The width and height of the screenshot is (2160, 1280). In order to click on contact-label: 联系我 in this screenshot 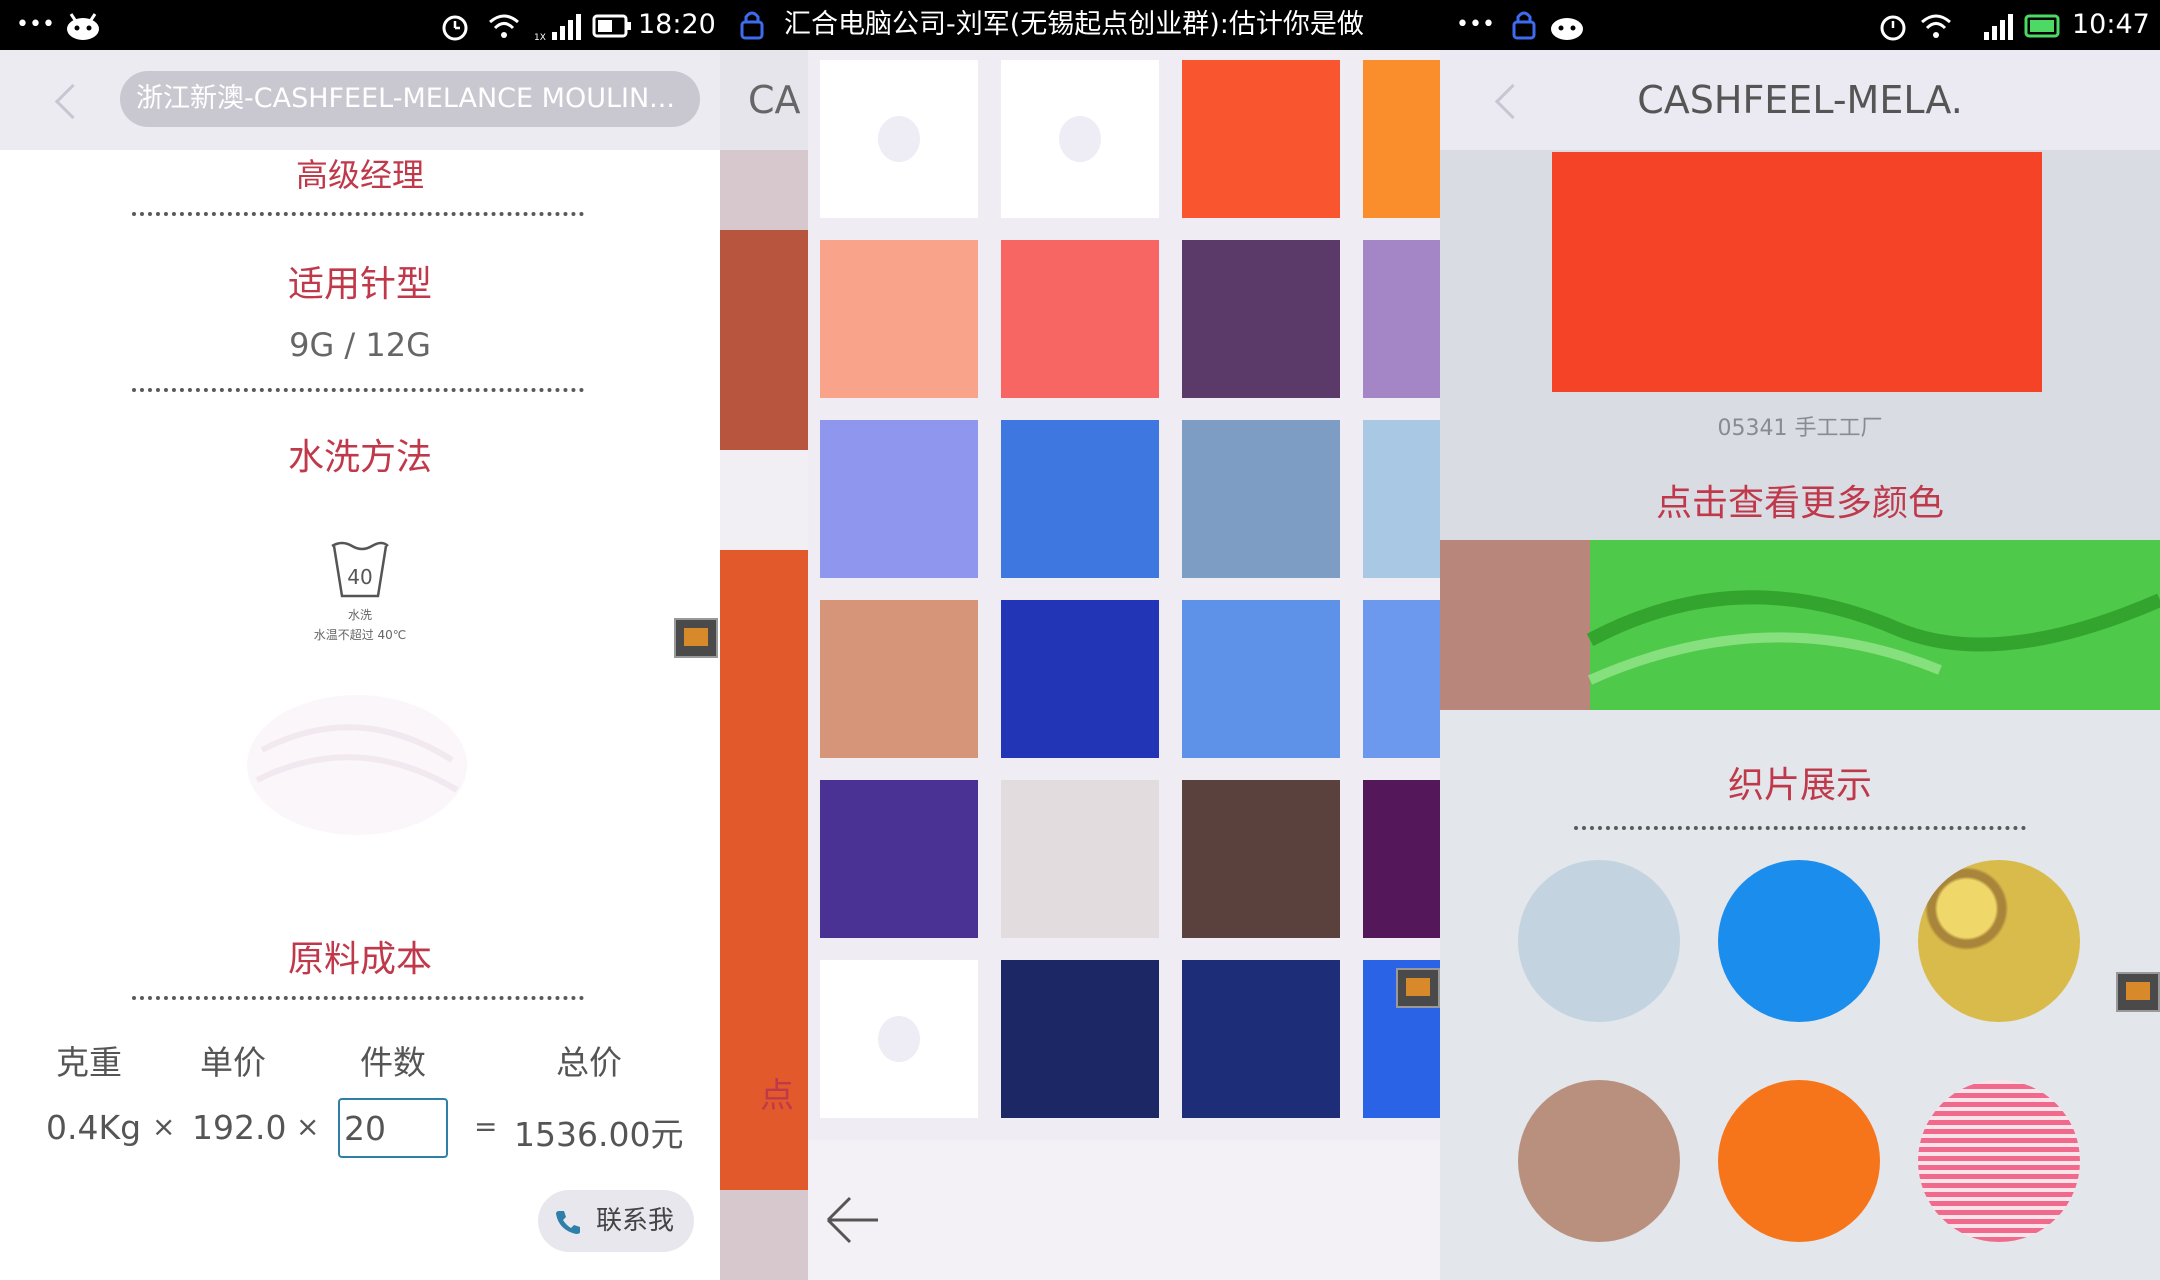, I will do `click(635, 1221)`.